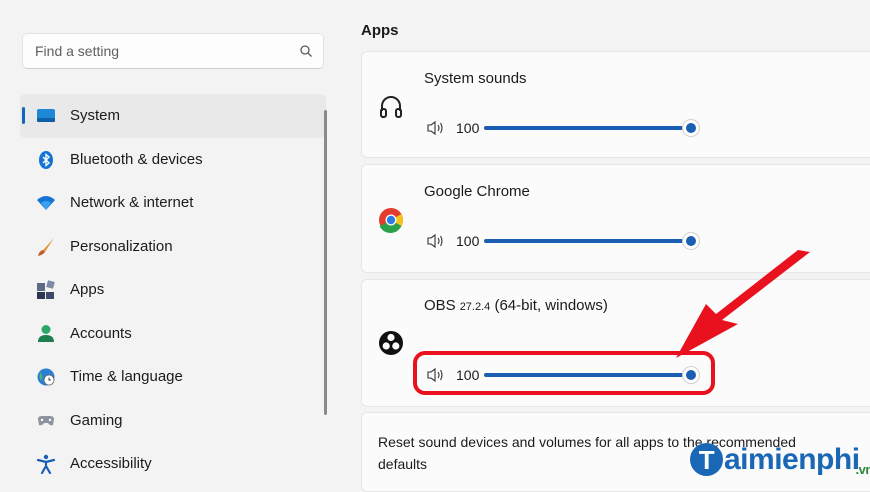  Describe the element at coordinates (173, 421) in the screenshot. I see `sidebar-item-gaming: Gaming` at that location.